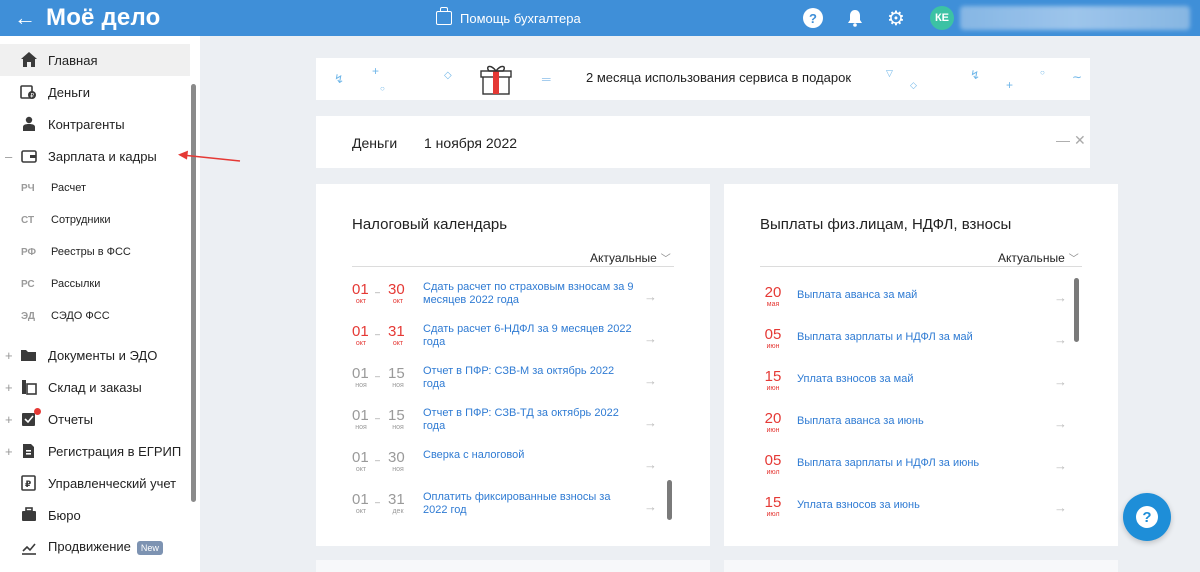  Describe the element at coordinates (95, 387) in the screenshot. I see `sidebar-item-warehouse: + Склад и заказы` at that location.